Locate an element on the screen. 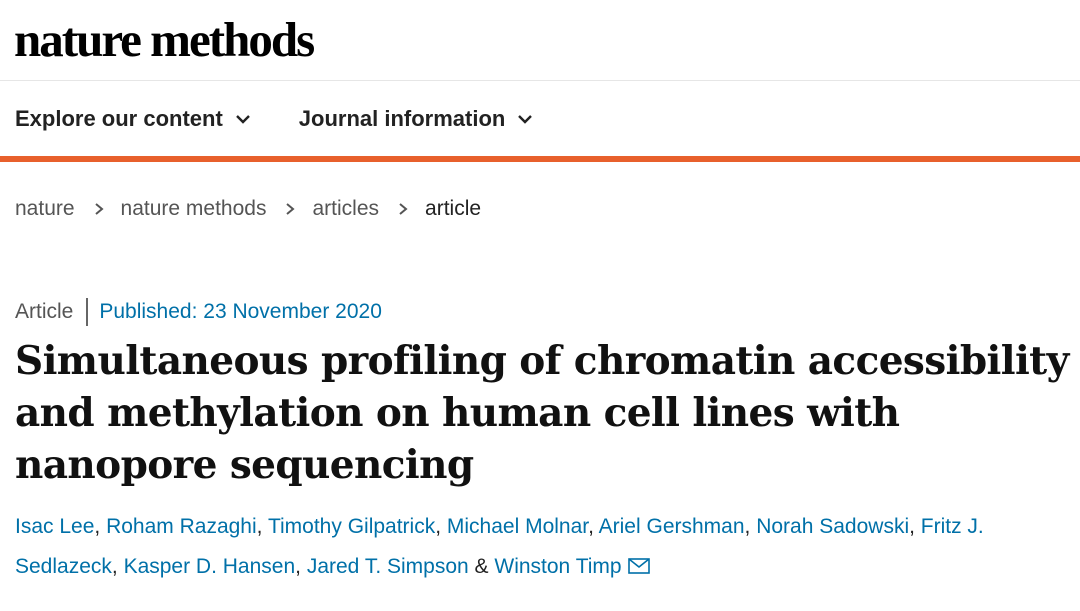 The image size is (1080, 611). nav-item-label: Explore our content is located at coordinates (119, 118).